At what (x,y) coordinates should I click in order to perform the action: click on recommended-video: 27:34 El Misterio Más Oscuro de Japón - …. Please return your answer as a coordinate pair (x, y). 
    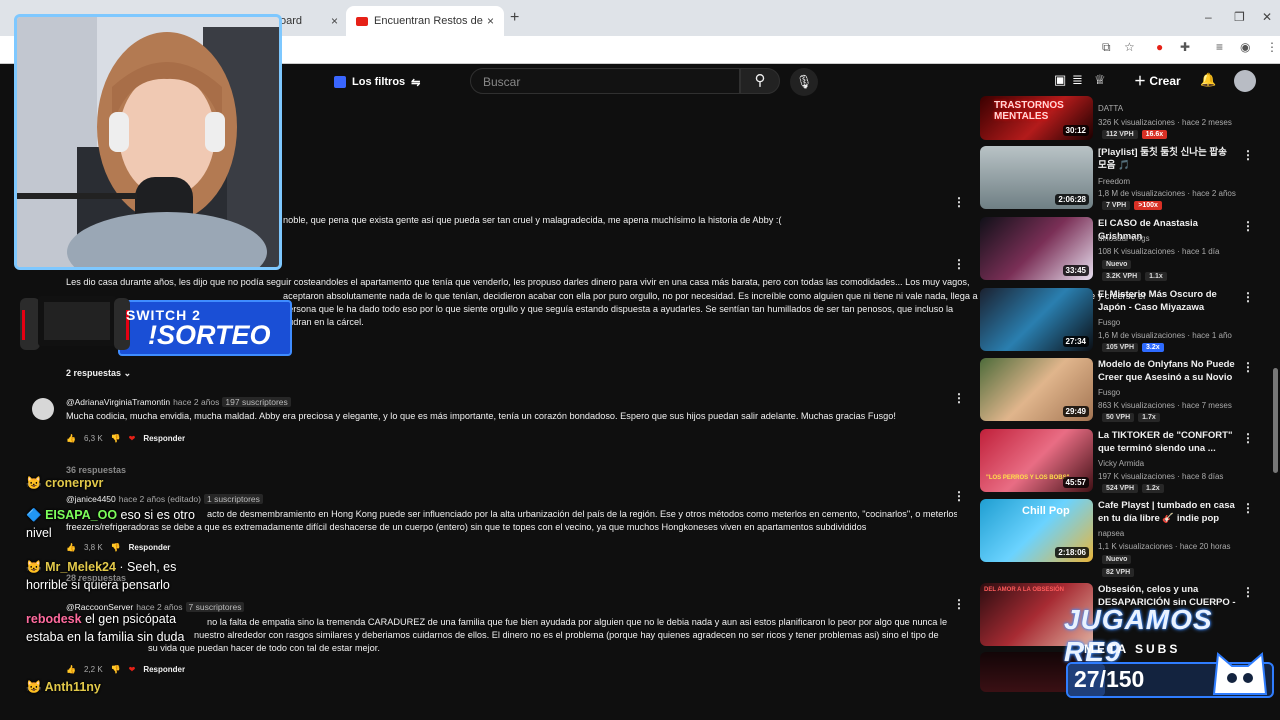
    Looking at the image, I should click on (1117, 320).